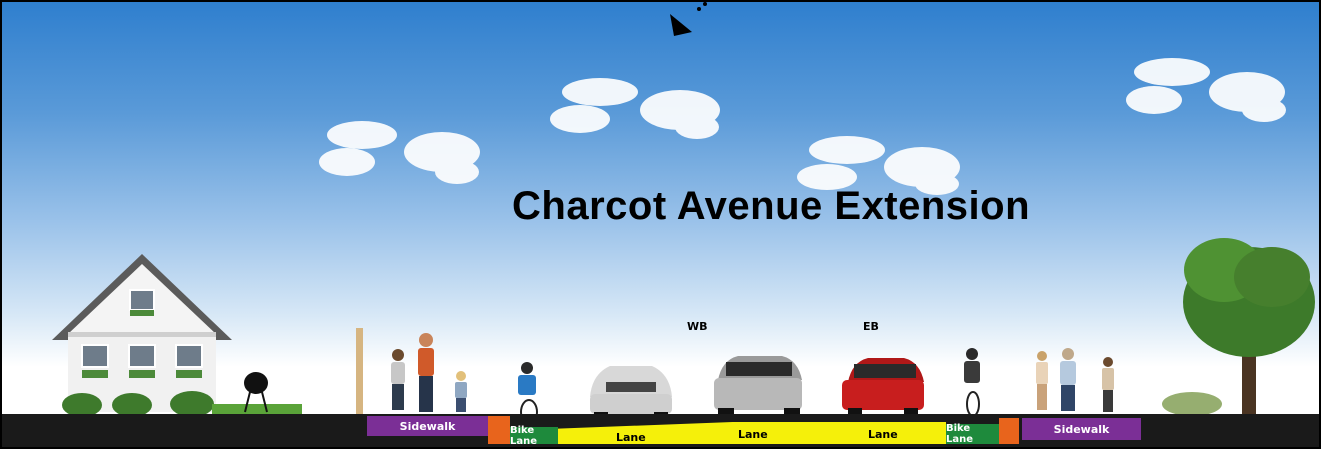 This screenshot has height=449, width=1321. Describe the element at coordinates (1075, 380) in the screenshot. I see `pedestrians-right-icon` at that location.